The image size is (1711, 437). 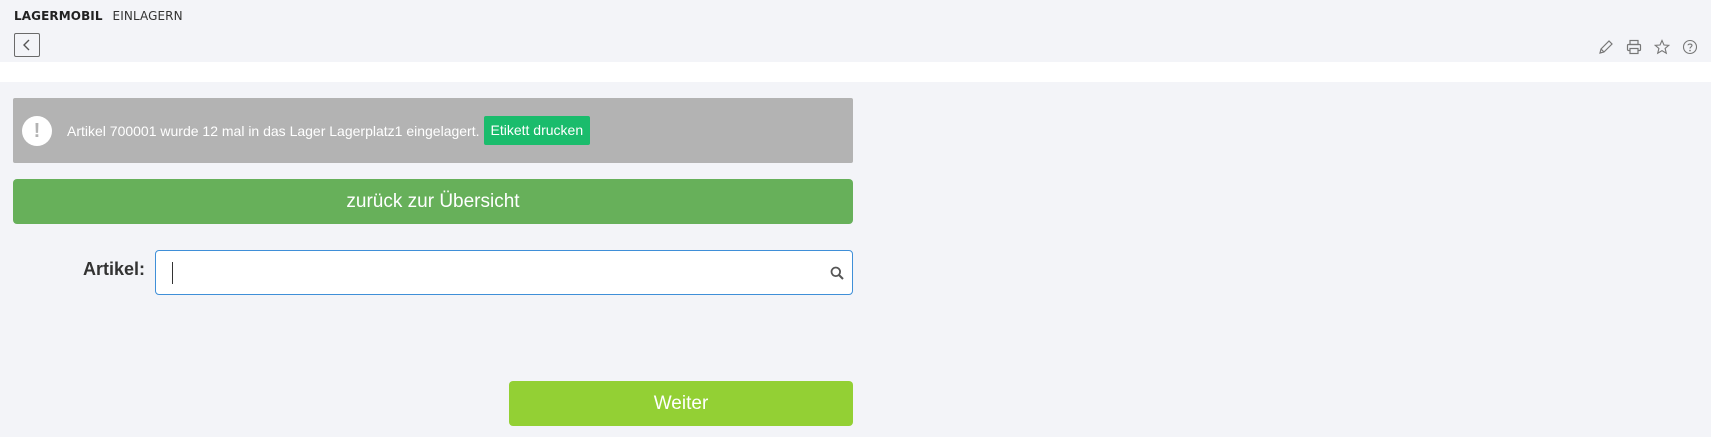 What do you see at coordinates (855, 31) in the screenshot?
I see `header: LAGERMOBIL EINLAGERN` at bounding box center [855, 31].